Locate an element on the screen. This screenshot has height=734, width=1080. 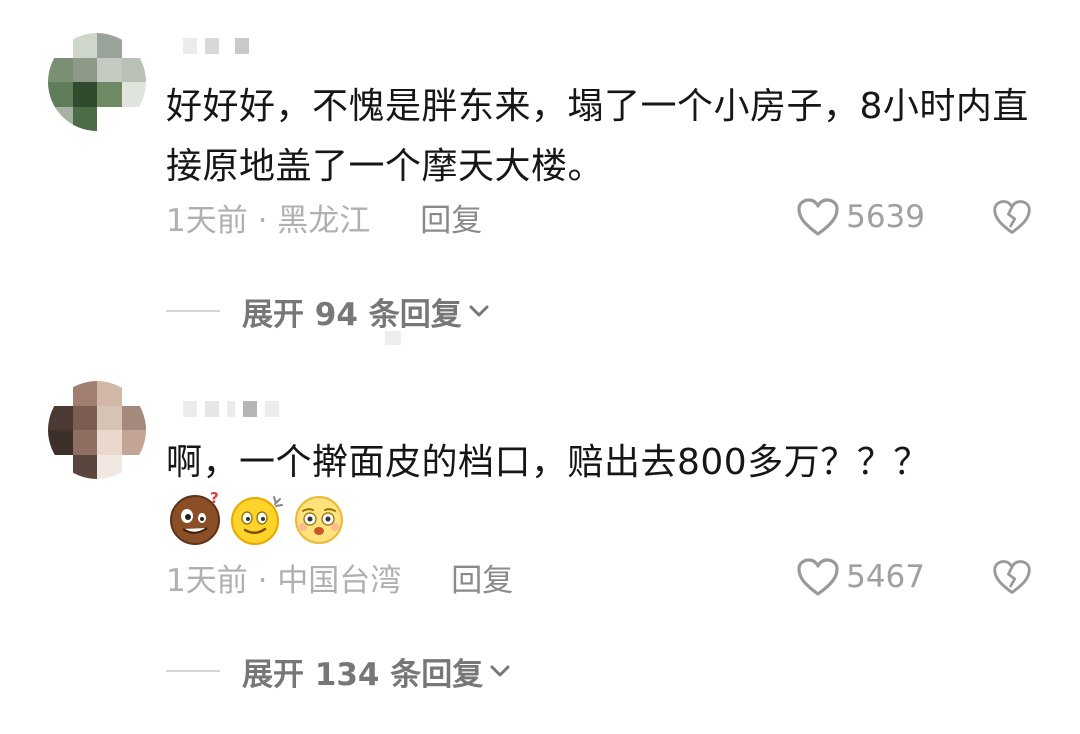
comment-meta: 1天前 · 黑龙江 回复 is located at coordinates (324, 217).